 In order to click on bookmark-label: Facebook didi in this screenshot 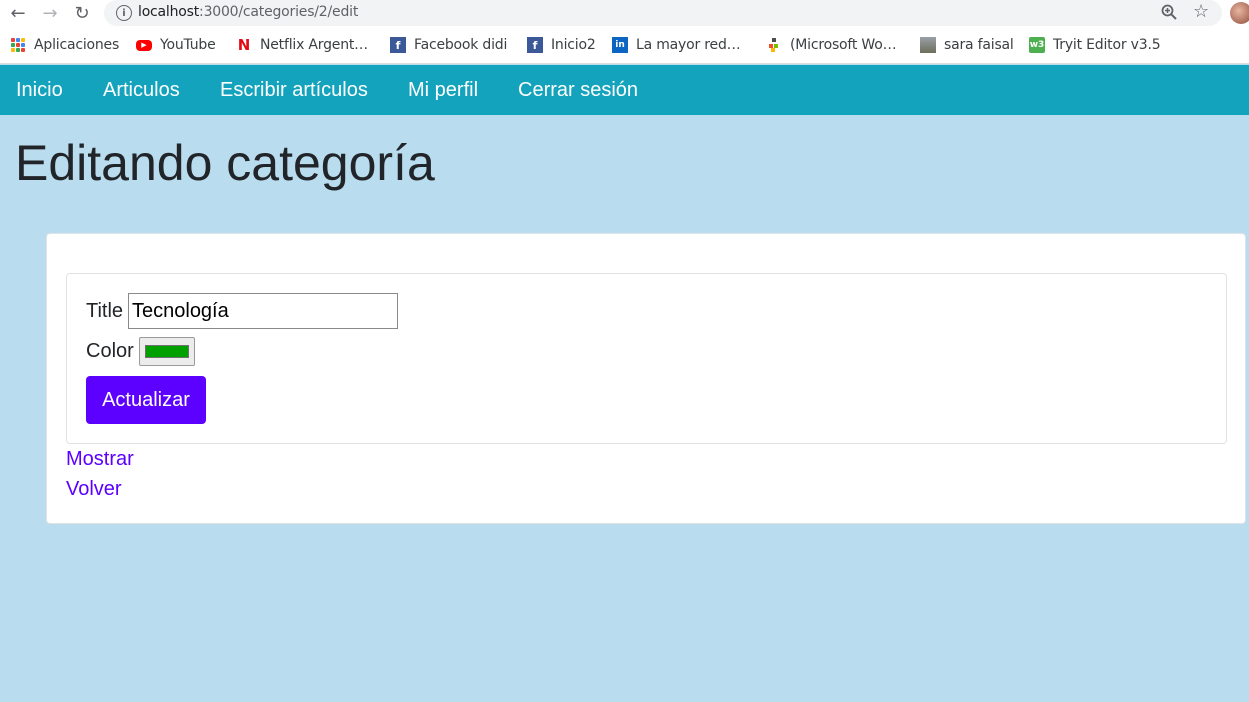, I will do `click(461, 45)`.